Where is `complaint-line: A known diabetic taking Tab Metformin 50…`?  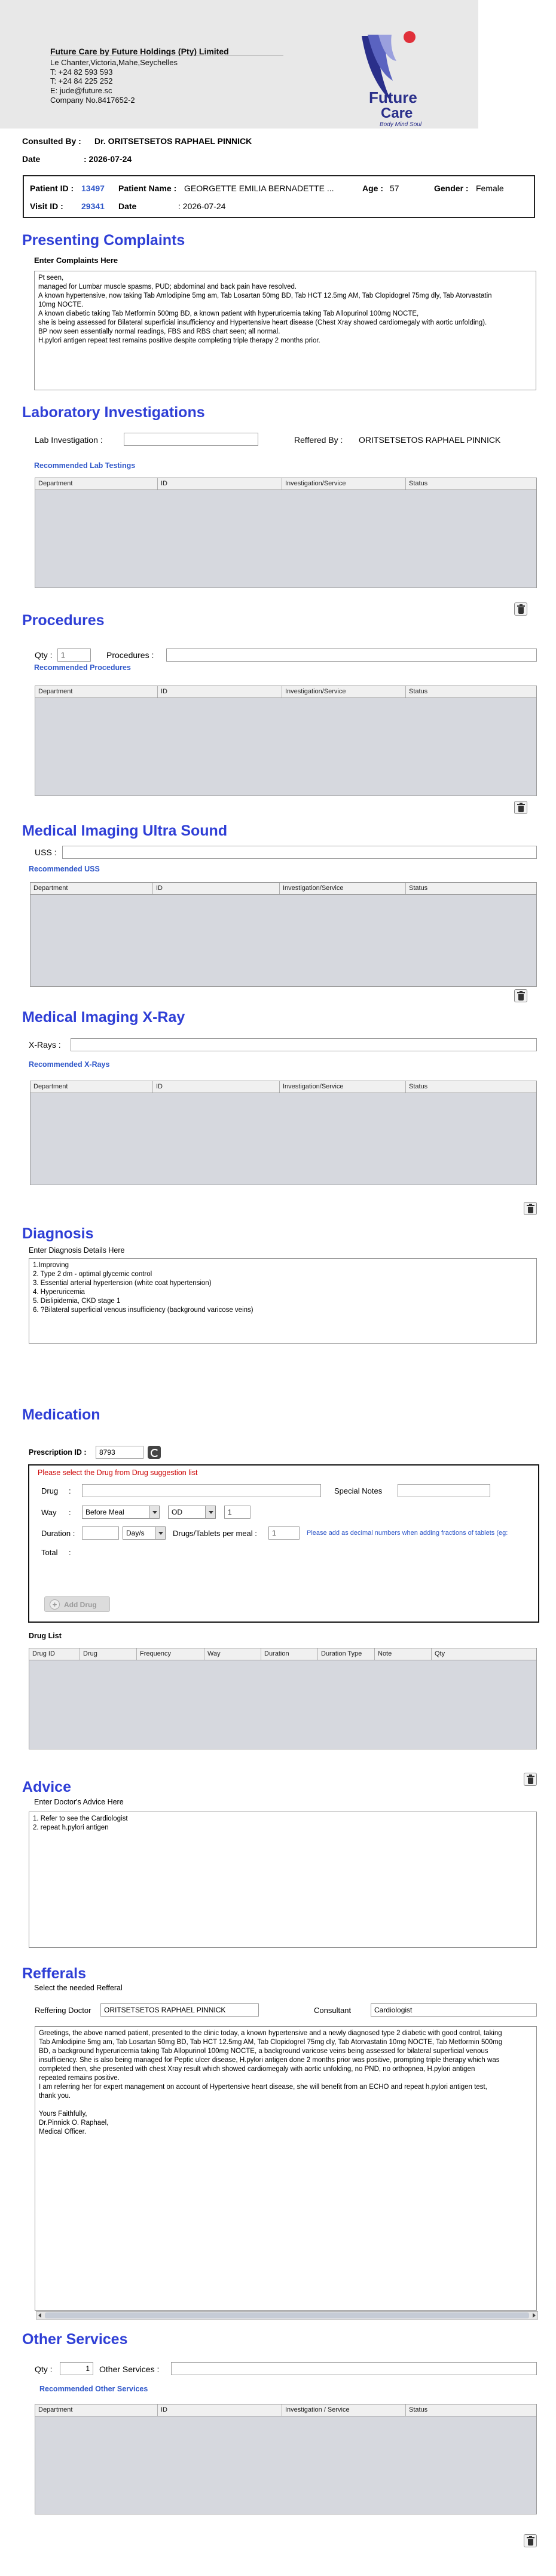 complaint-line: A known diabetic taking Tab Metformin 50… is located at coordinates (229, 313).